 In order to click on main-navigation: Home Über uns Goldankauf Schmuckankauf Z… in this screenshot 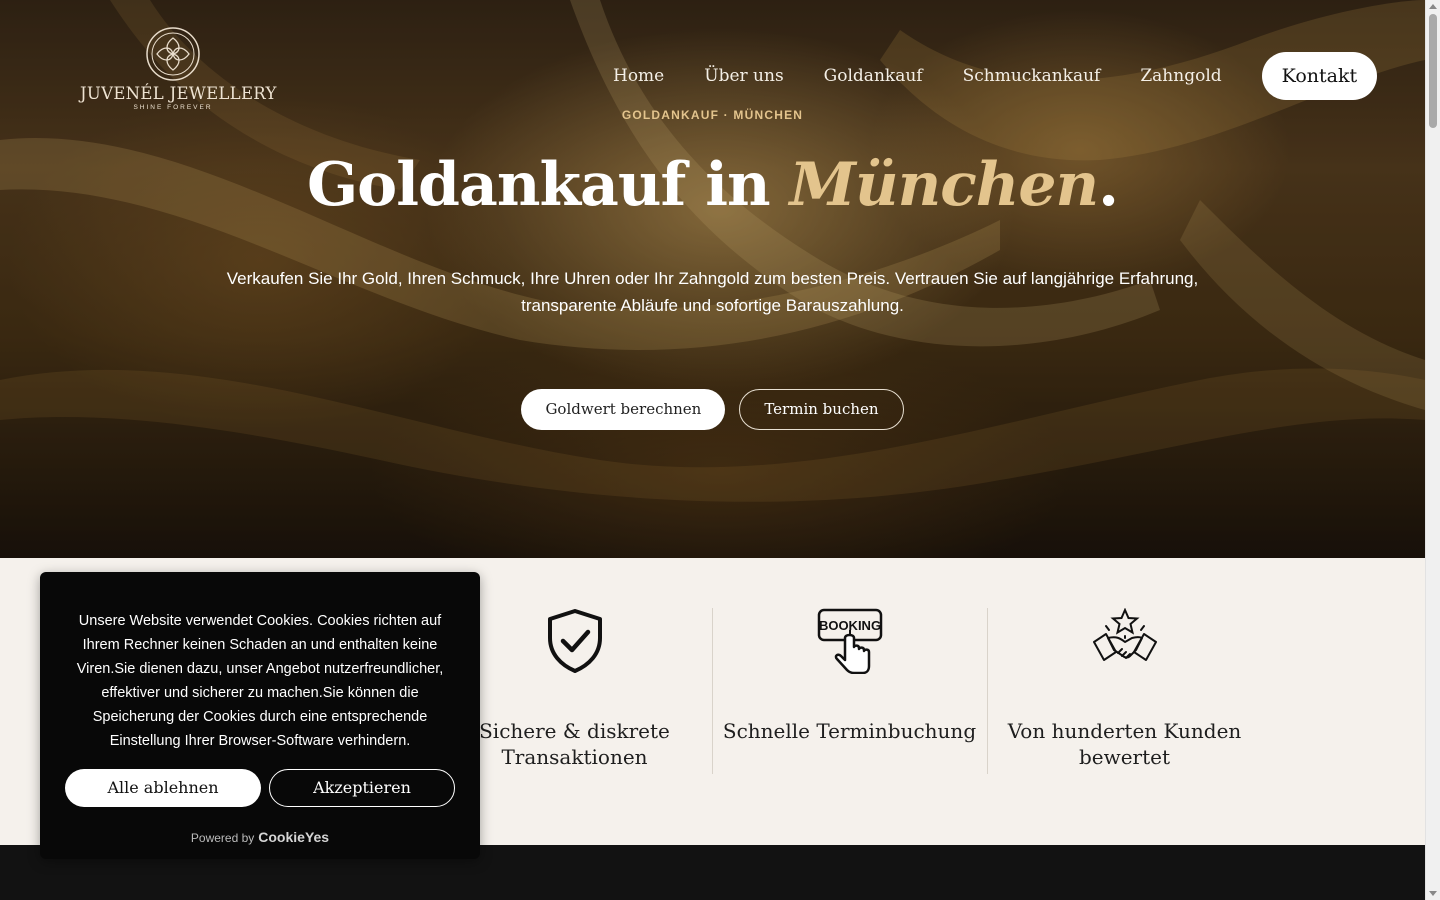, I will do `click(985, 76)`.